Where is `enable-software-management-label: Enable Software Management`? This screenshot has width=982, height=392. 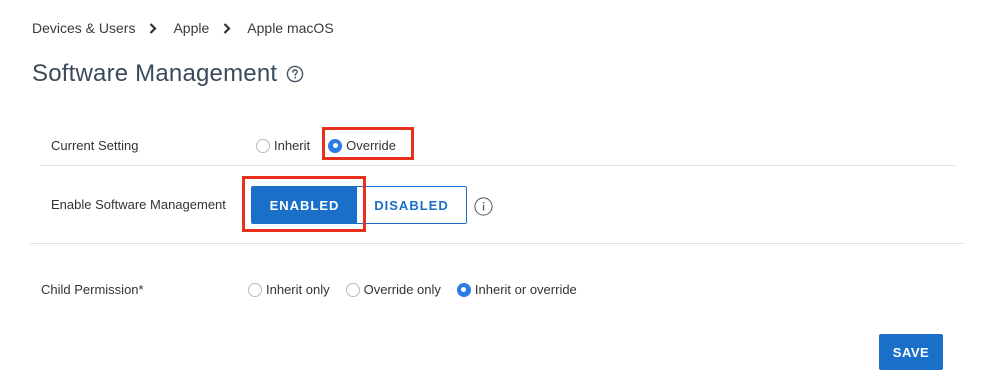
enable-software-management-label: Enable Software Management is located at coordinates (138, 204).